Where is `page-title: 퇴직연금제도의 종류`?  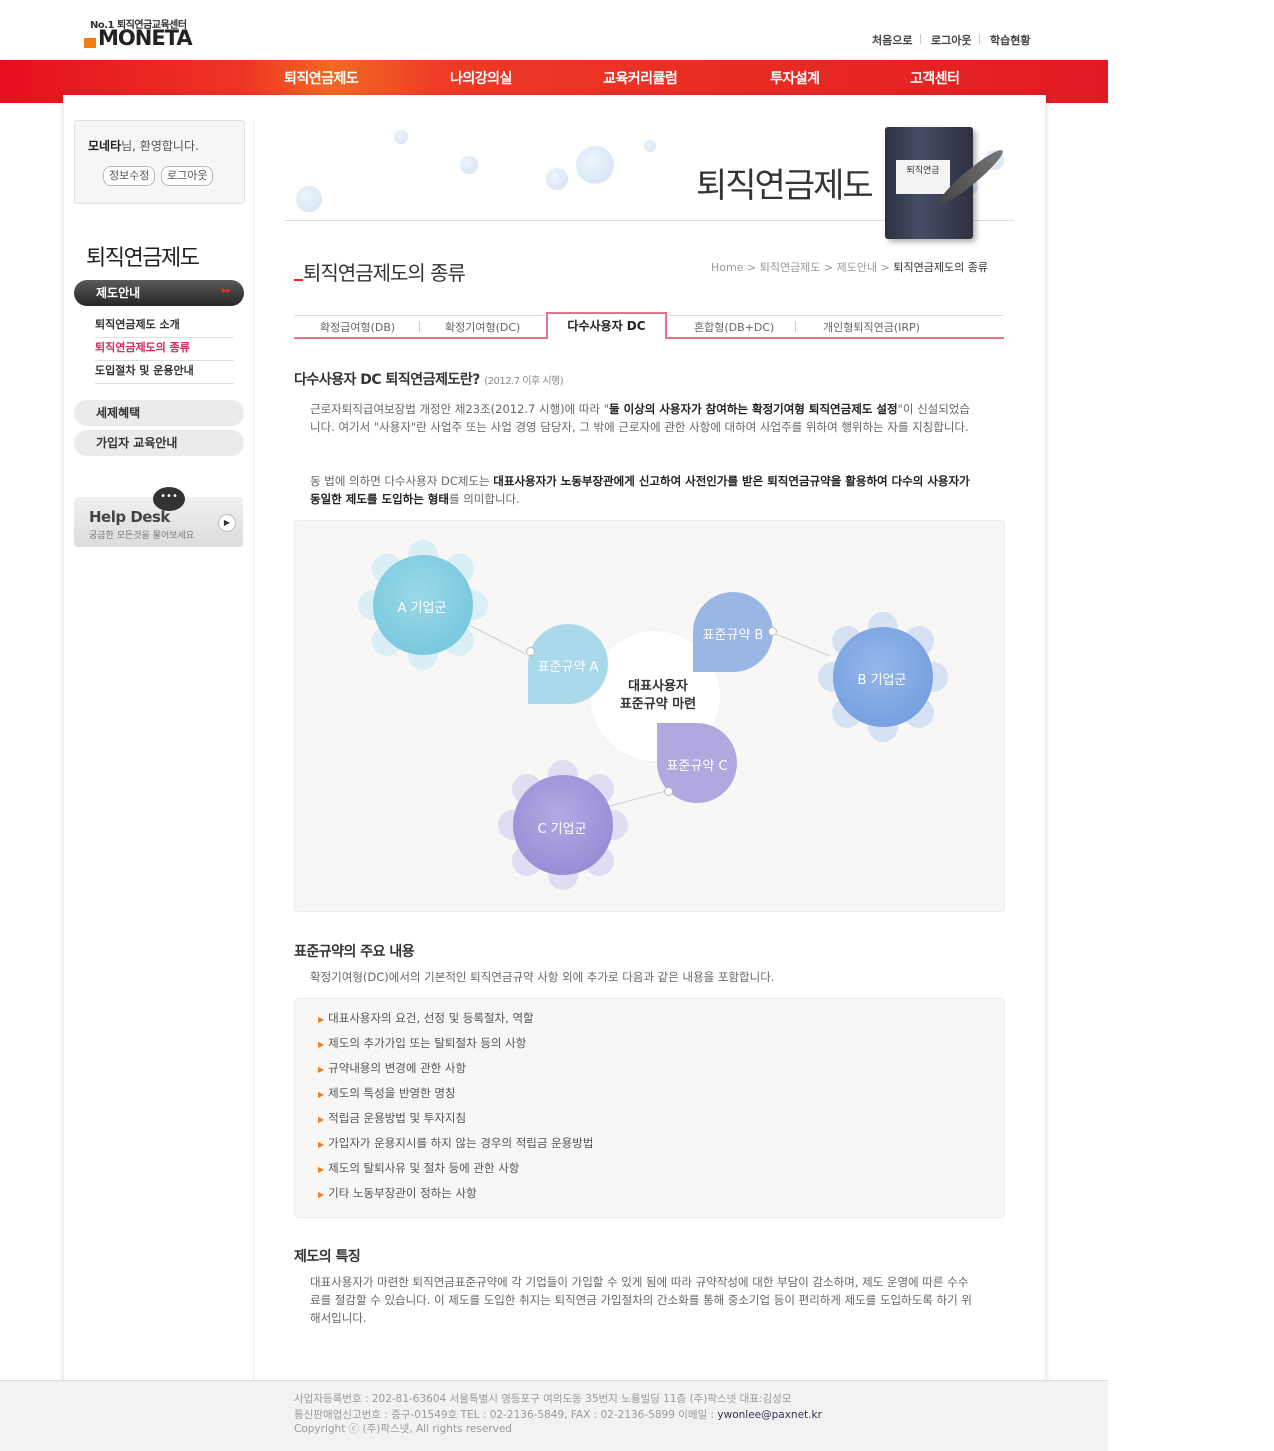
page-title: 퇴직연금제도의 종류 is located at coordinates (384, 273).